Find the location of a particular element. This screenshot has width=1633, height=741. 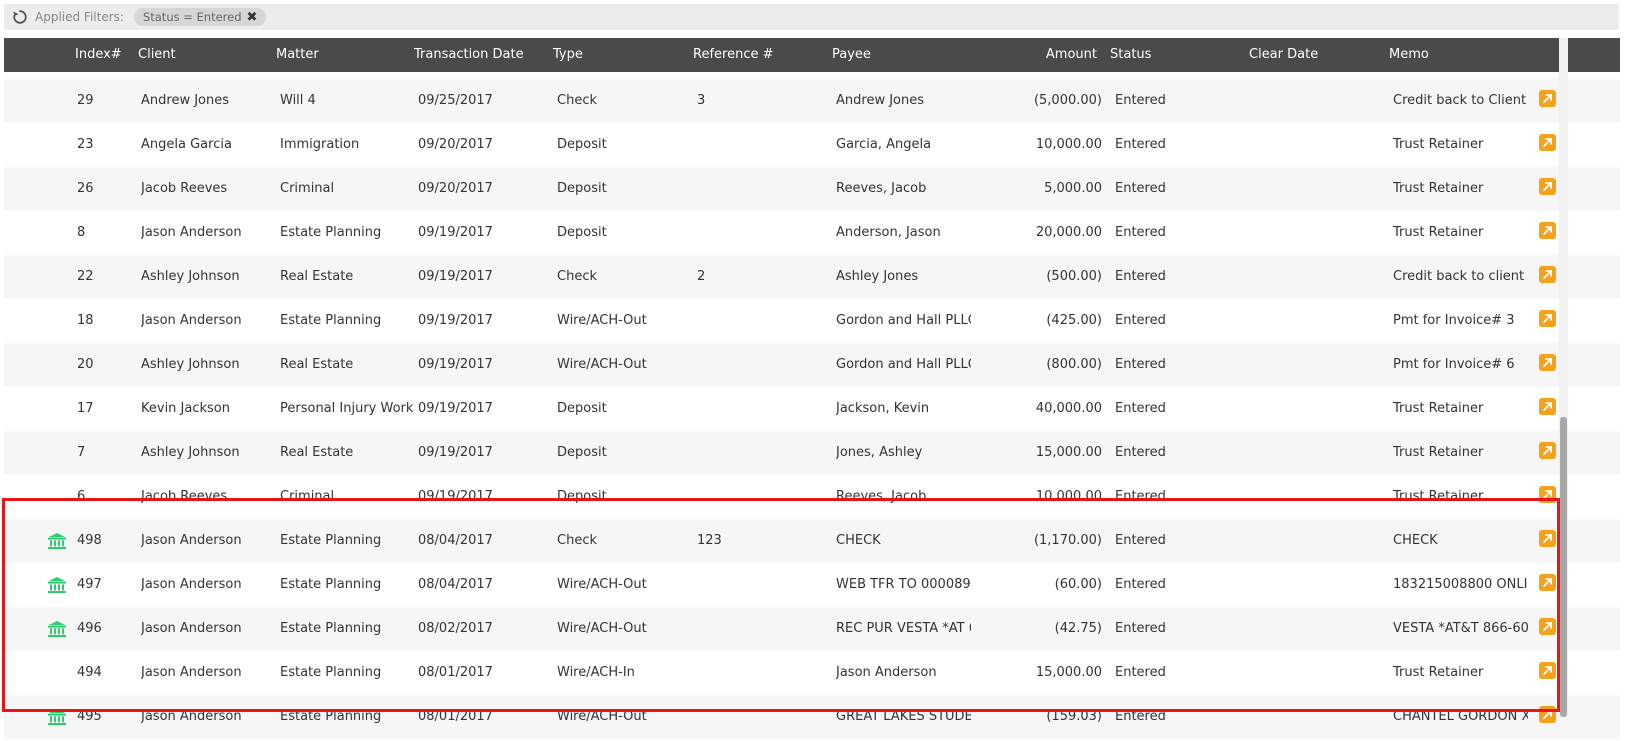

column-header-clear-date: Clear Date is located at coordinates (1283, 55).